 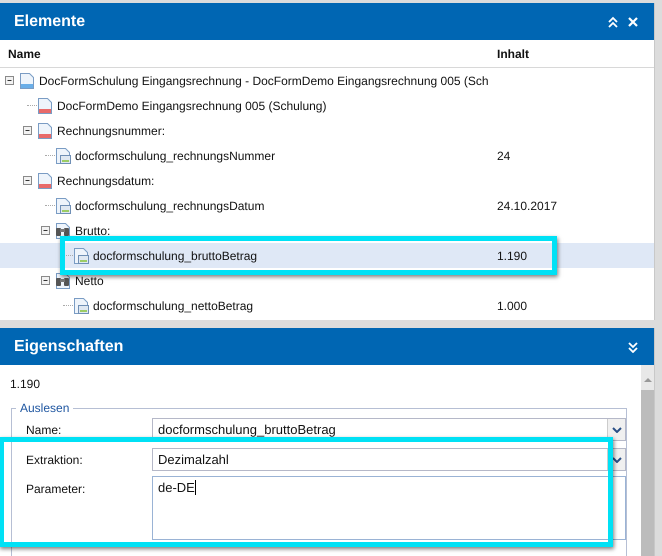 I want to click on expand-icon, so click(x=633, y=346).